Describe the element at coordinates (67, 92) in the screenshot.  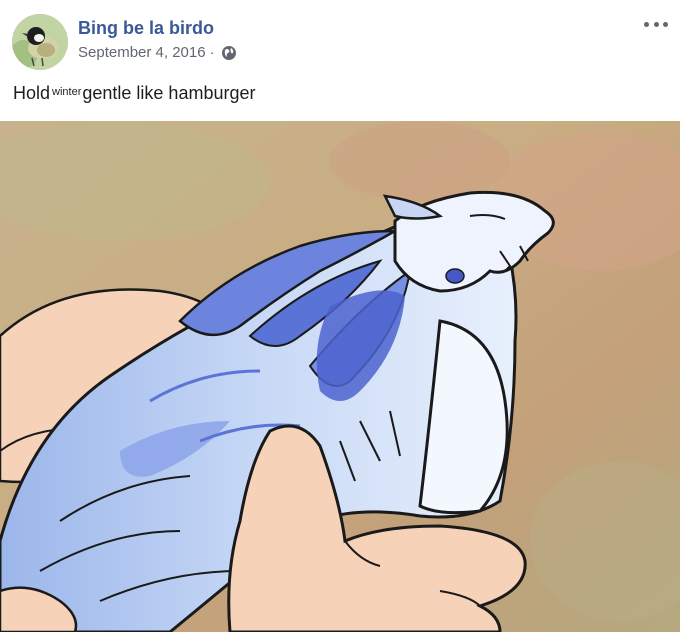
I see `caption-small-word: winter` at that location.